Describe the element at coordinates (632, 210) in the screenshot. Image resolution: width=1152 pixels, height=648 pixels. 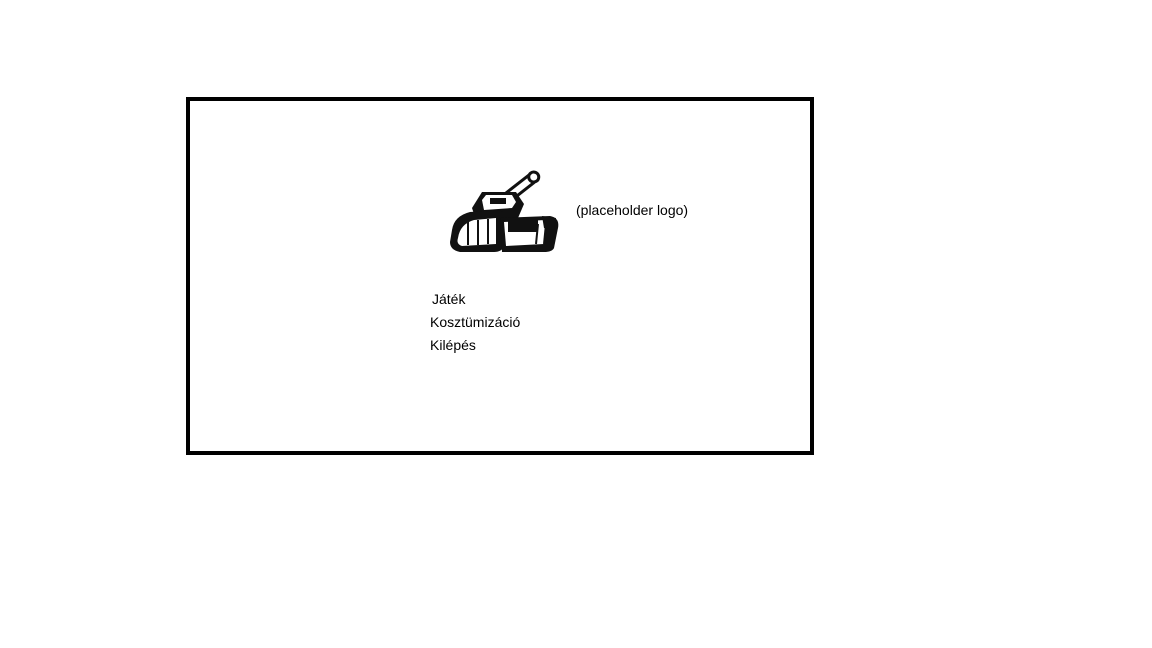
I see `logo-caption: (placeholder logo)` at that location.